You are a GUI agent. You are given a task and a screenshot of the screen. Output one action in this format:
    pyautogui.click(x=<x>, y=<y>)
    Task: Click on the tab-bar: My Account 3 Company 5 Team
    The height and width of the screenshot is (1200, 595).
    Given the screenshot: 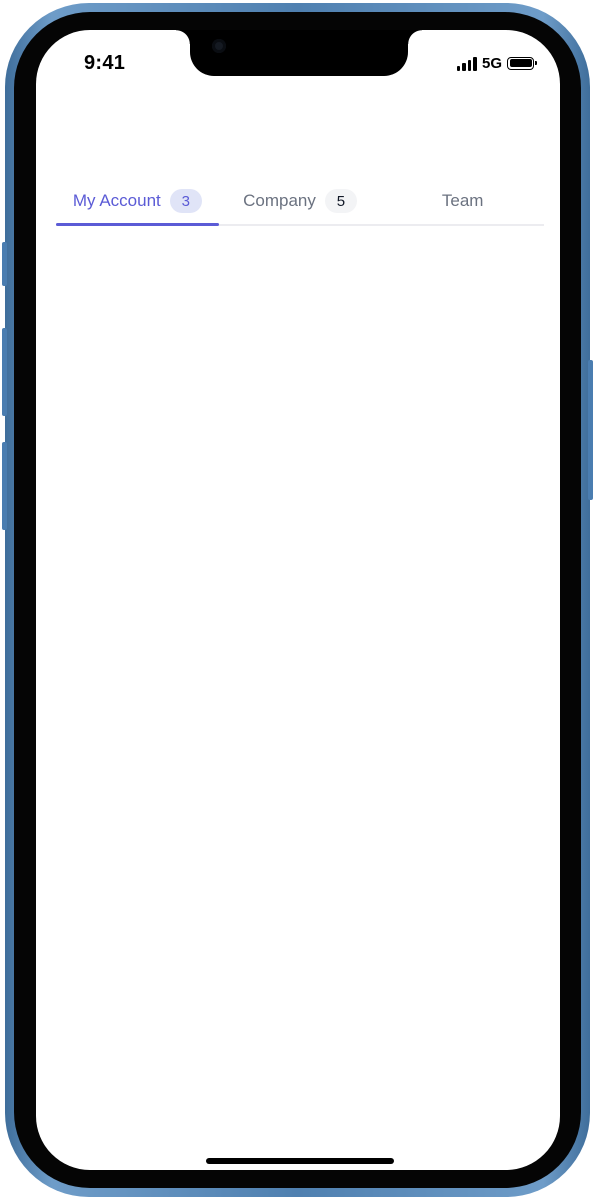 What is the action you would take?
    pyautogui.click(x=300, y=202)
    